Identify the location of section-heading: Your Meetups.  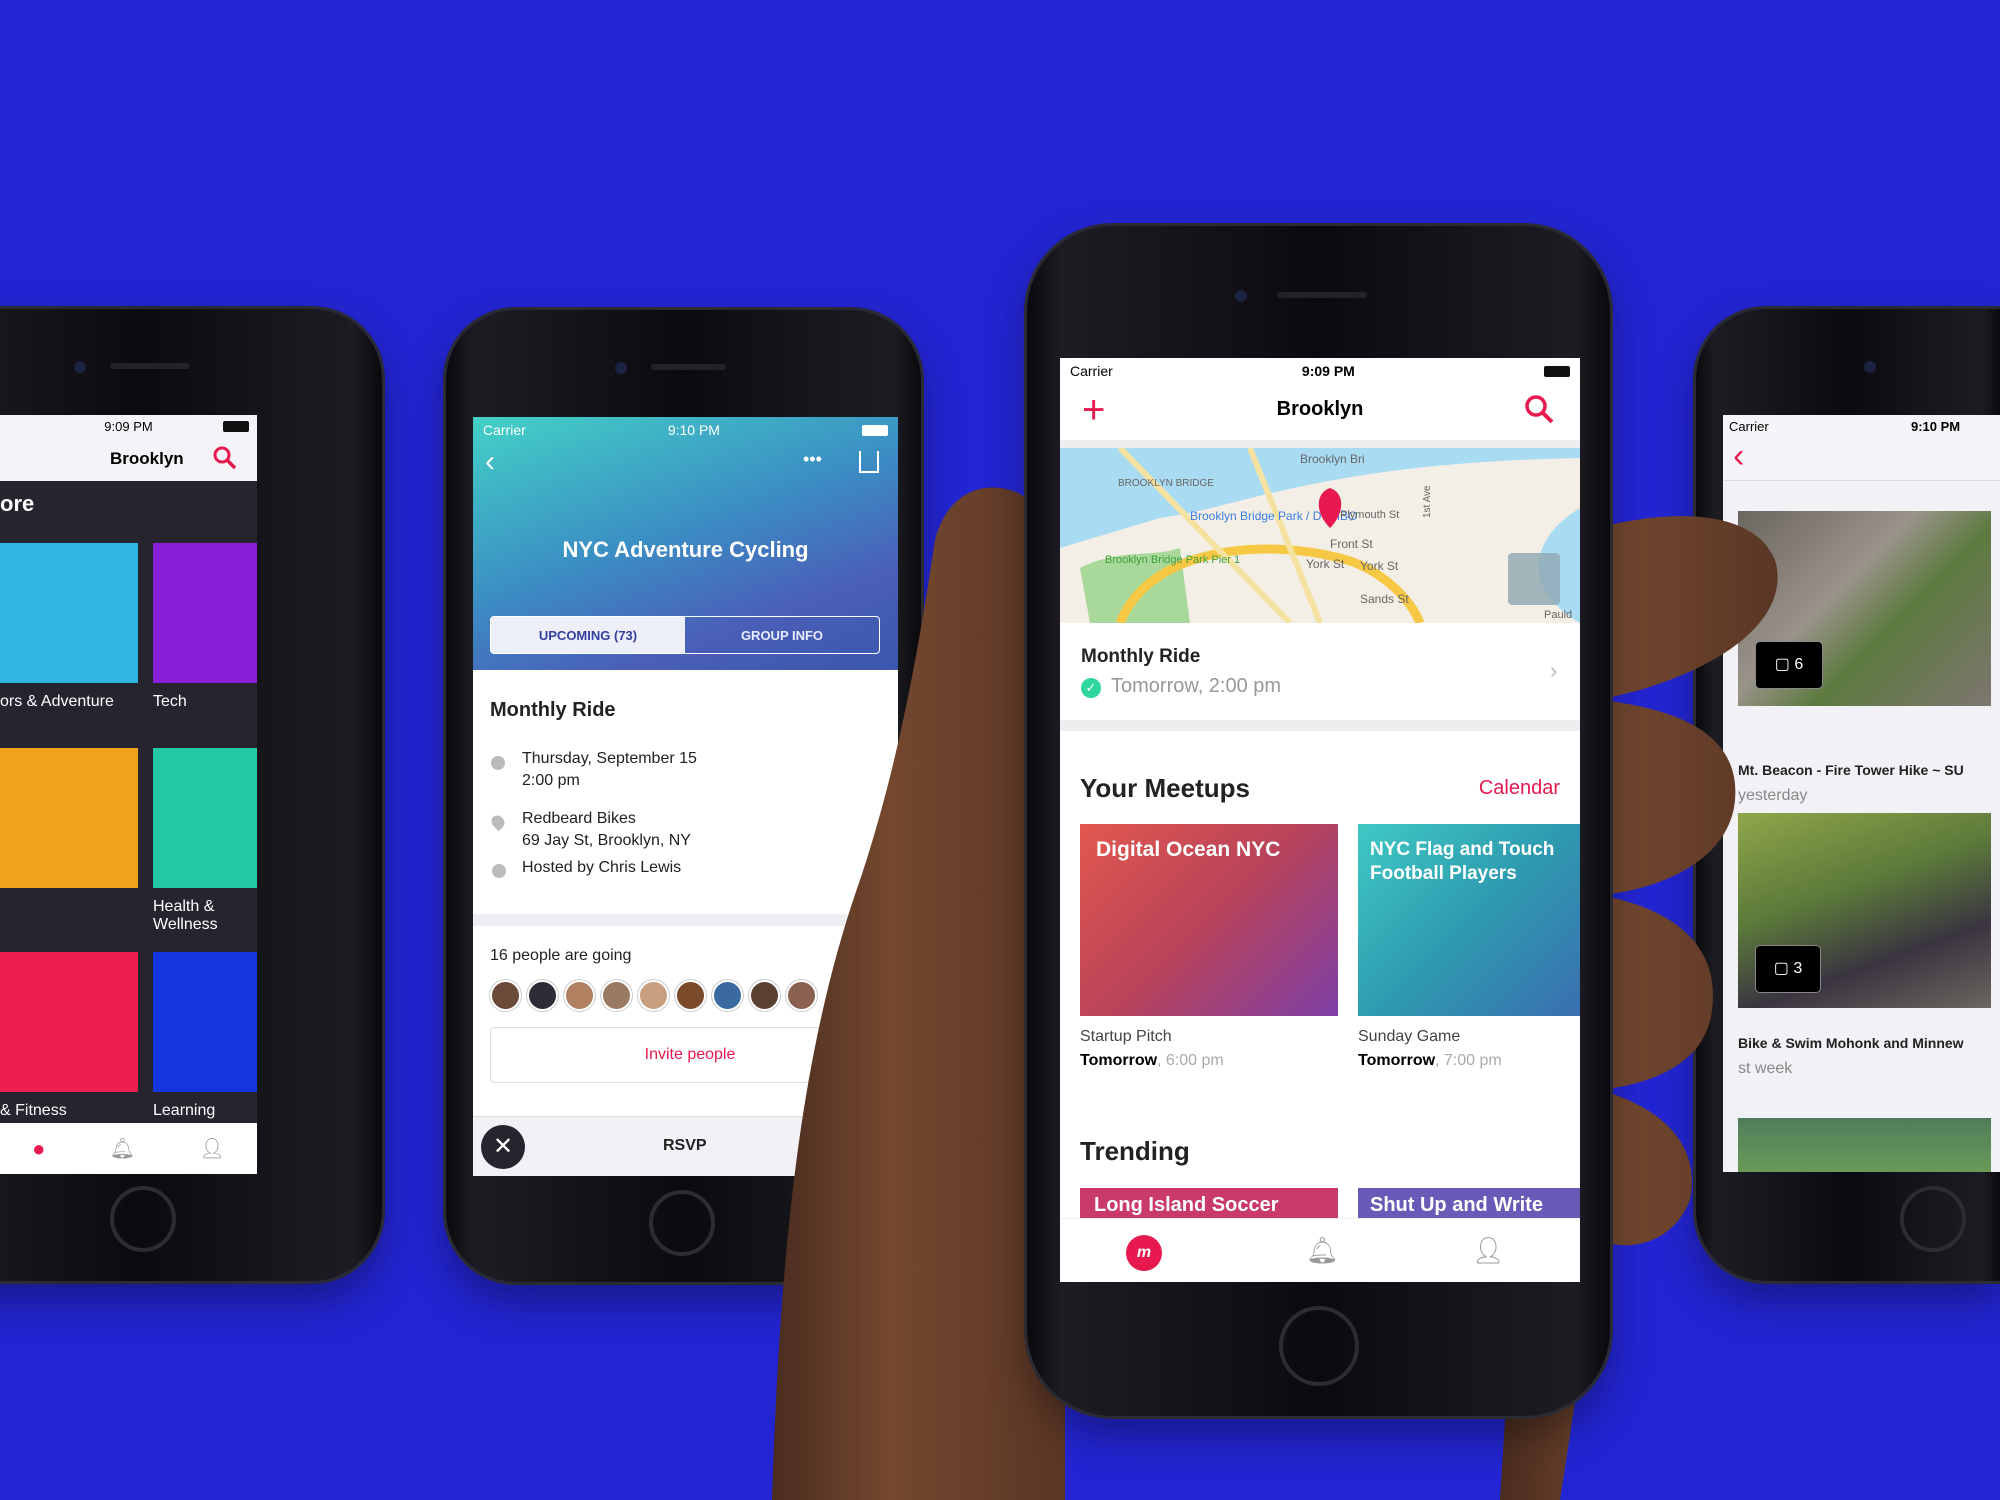
(1165, 788).